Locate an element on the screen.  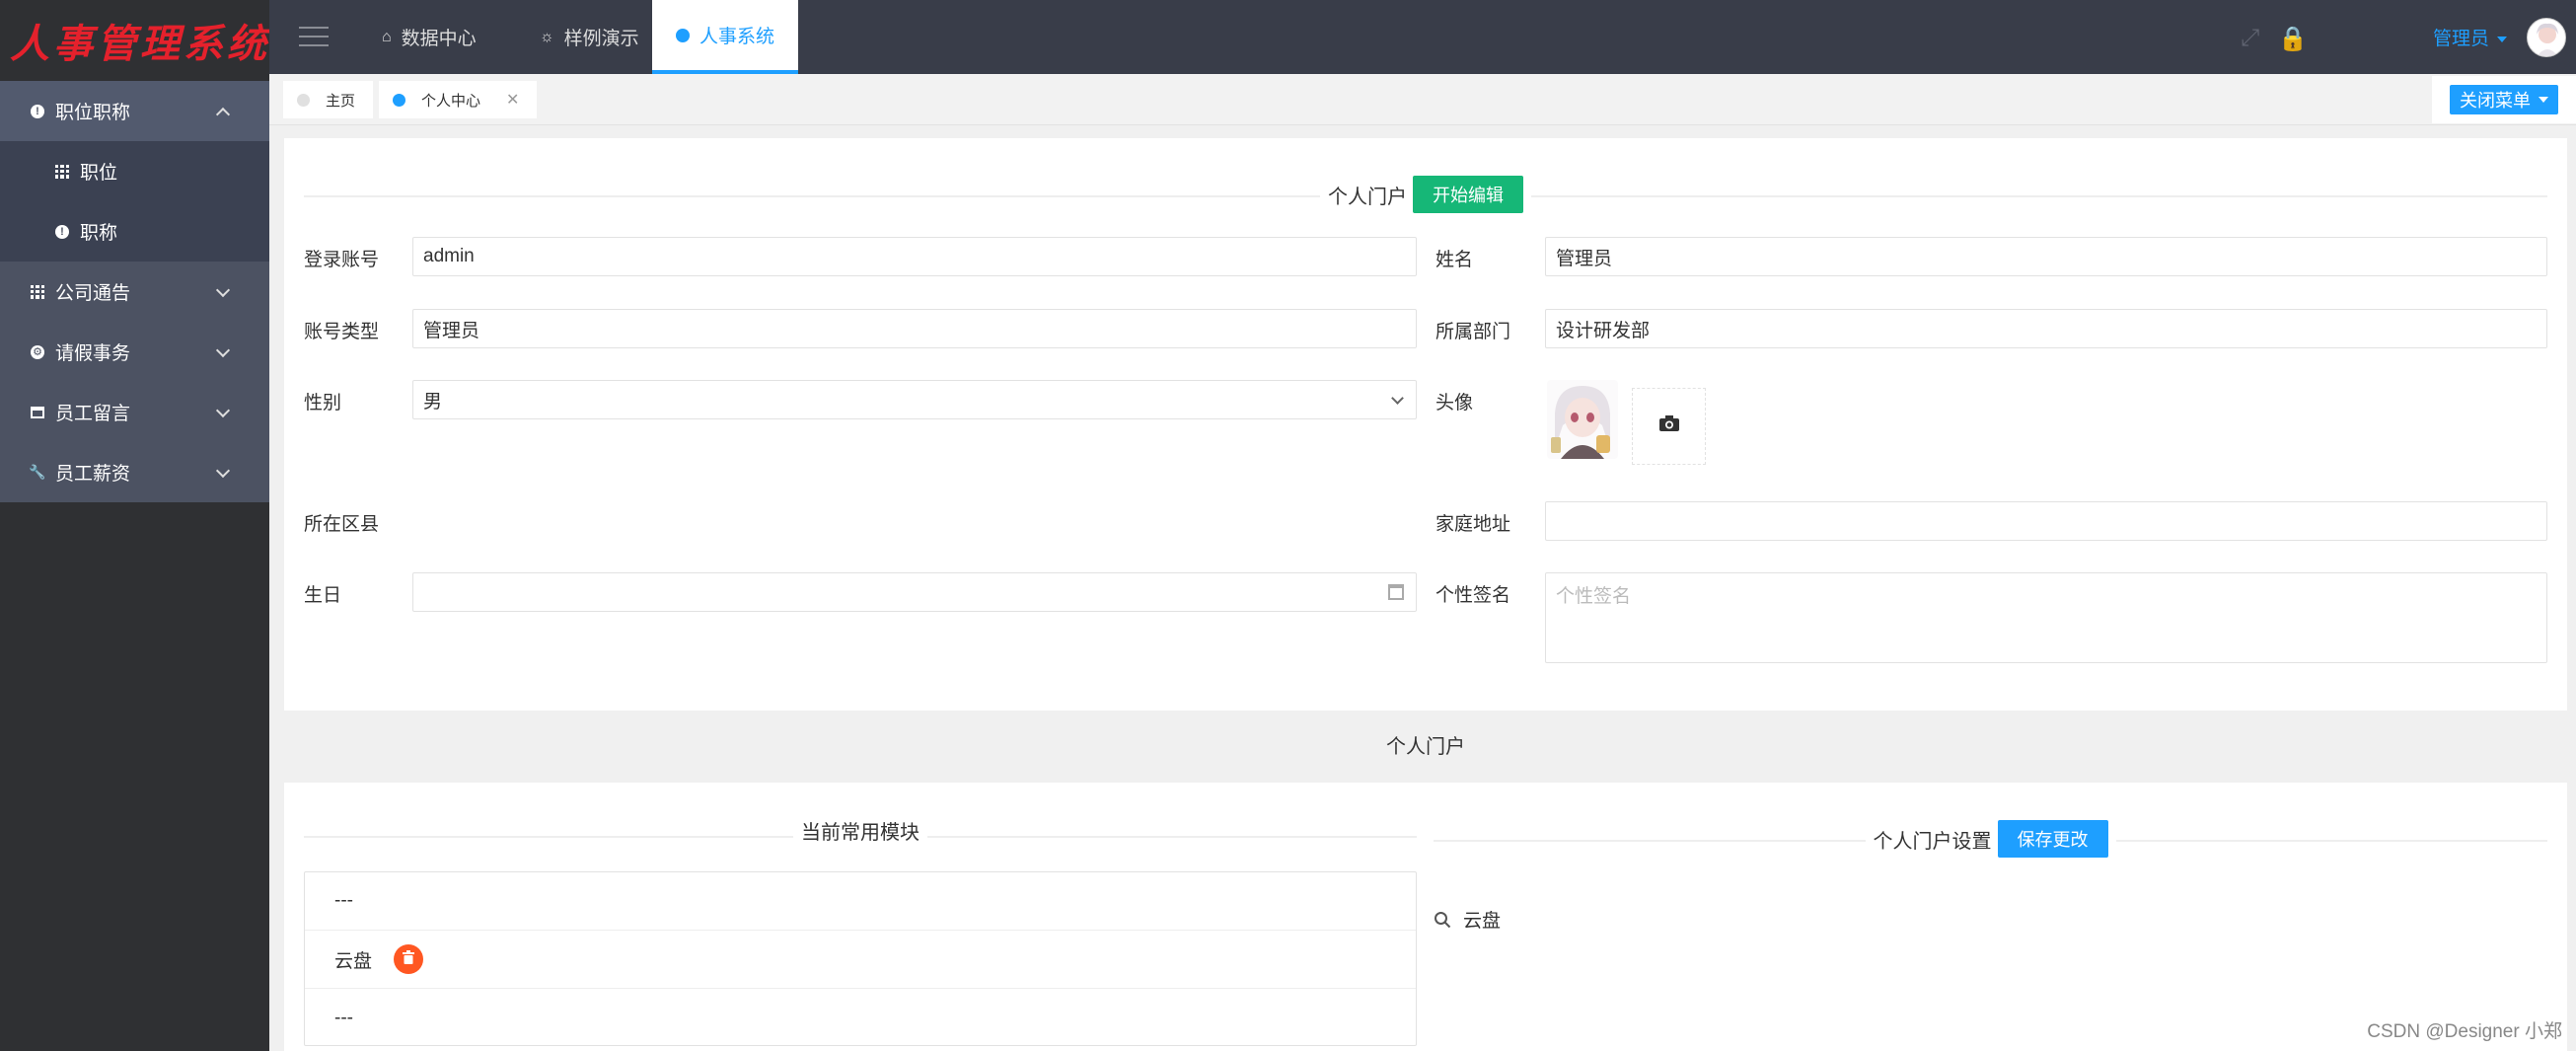
bulb-icon: ☼ is located at coordinates (547, 36).